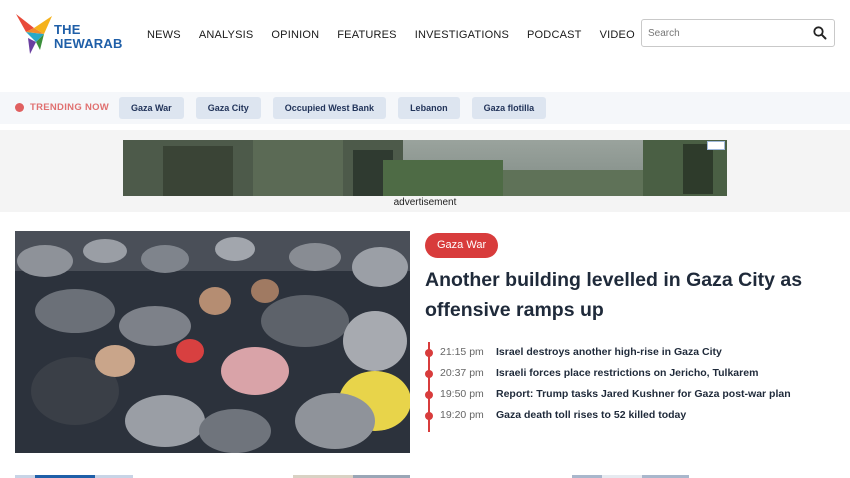 The image size is (850, 478). Describe the element at coordinates (295, 35) in the screenshot. I see `nav-opinion: OPINION` at that location.